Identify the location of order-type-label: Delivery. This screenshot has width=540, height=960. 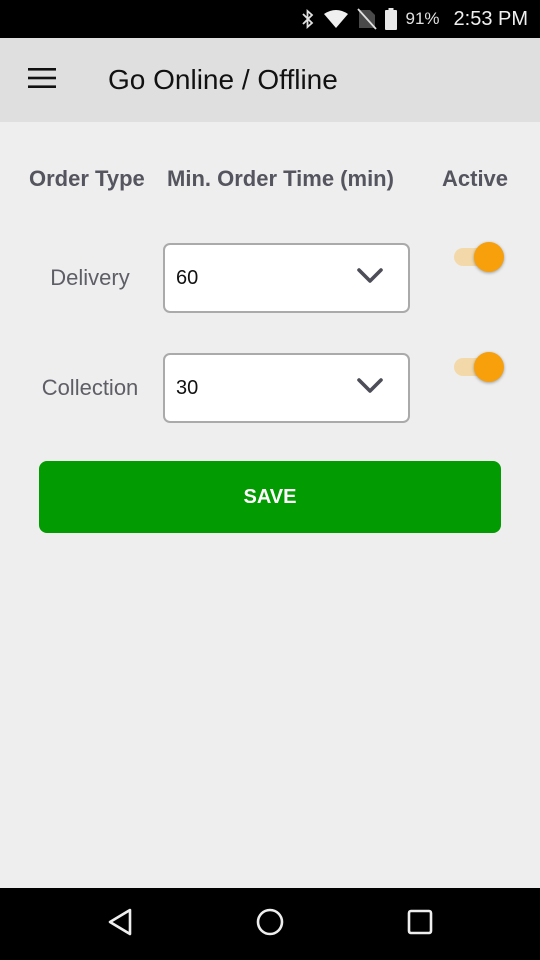
(90, 277).